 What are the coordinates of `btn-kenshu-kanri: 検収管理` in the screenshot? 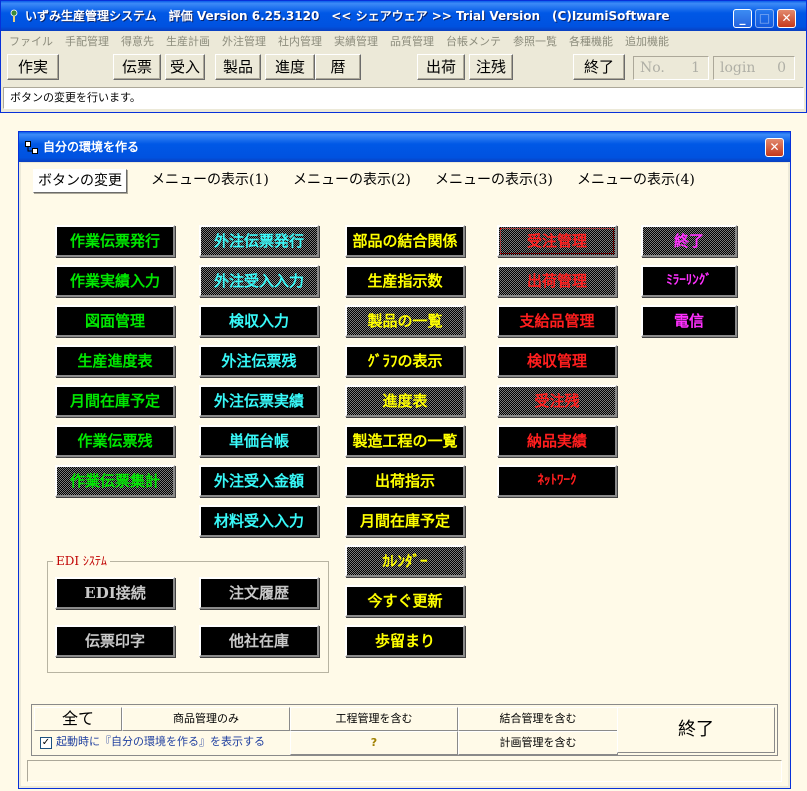 It's located at (557, 361).